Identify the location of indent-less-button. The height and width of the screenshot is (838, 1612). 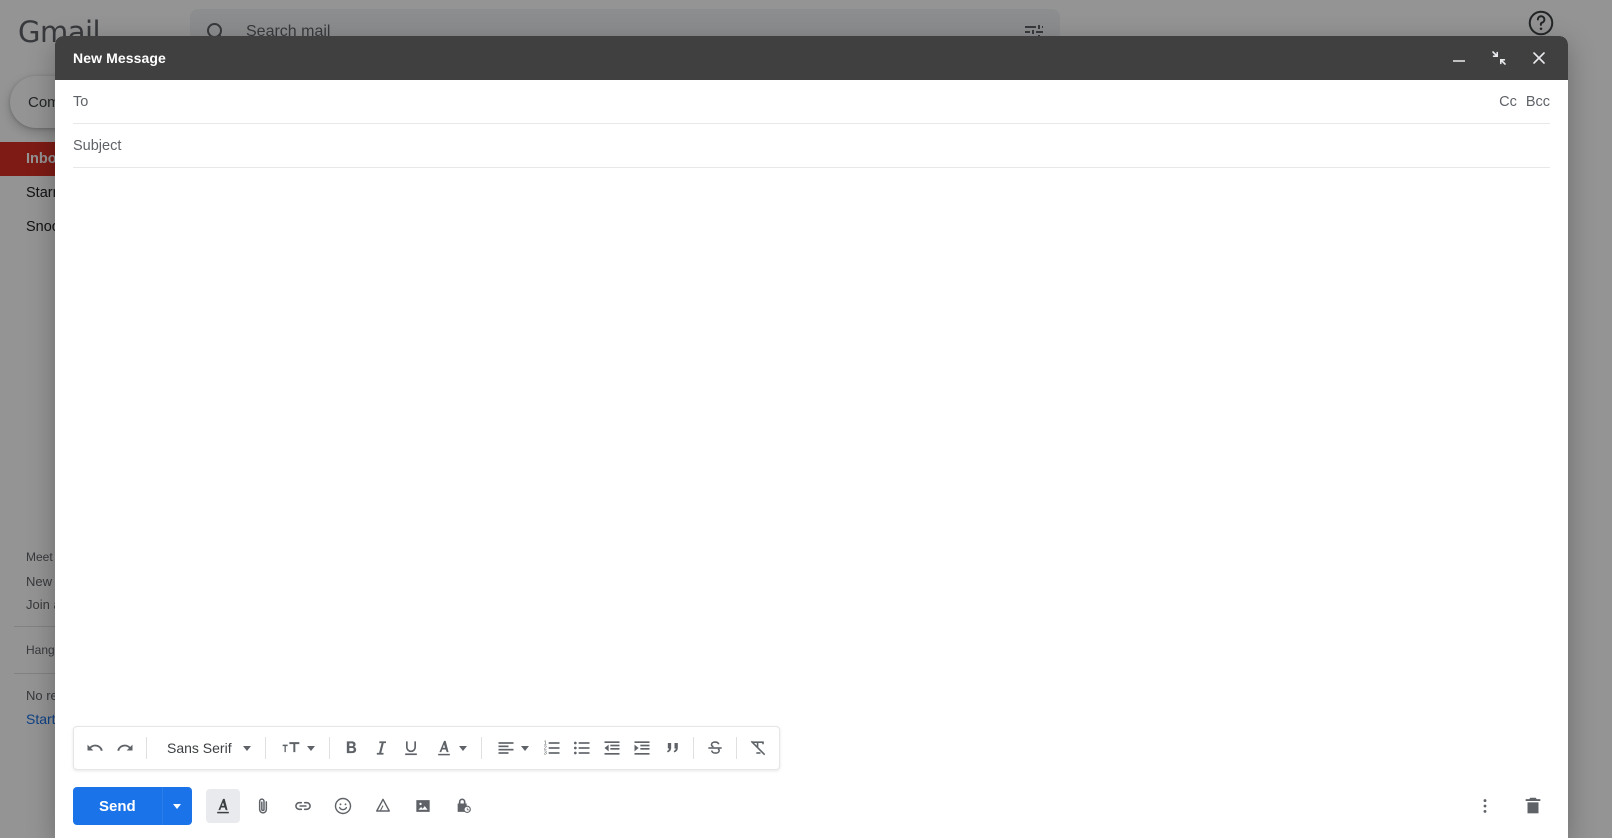
(612, 748).